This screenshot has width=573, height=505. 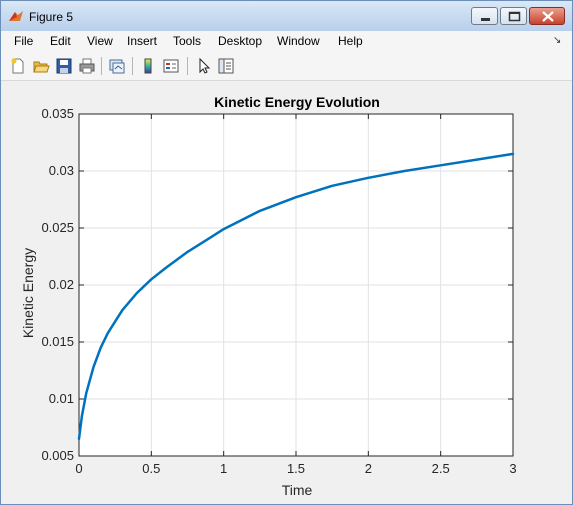 I want to click on title-bar: Figure 5, so click(x=286, y=16).